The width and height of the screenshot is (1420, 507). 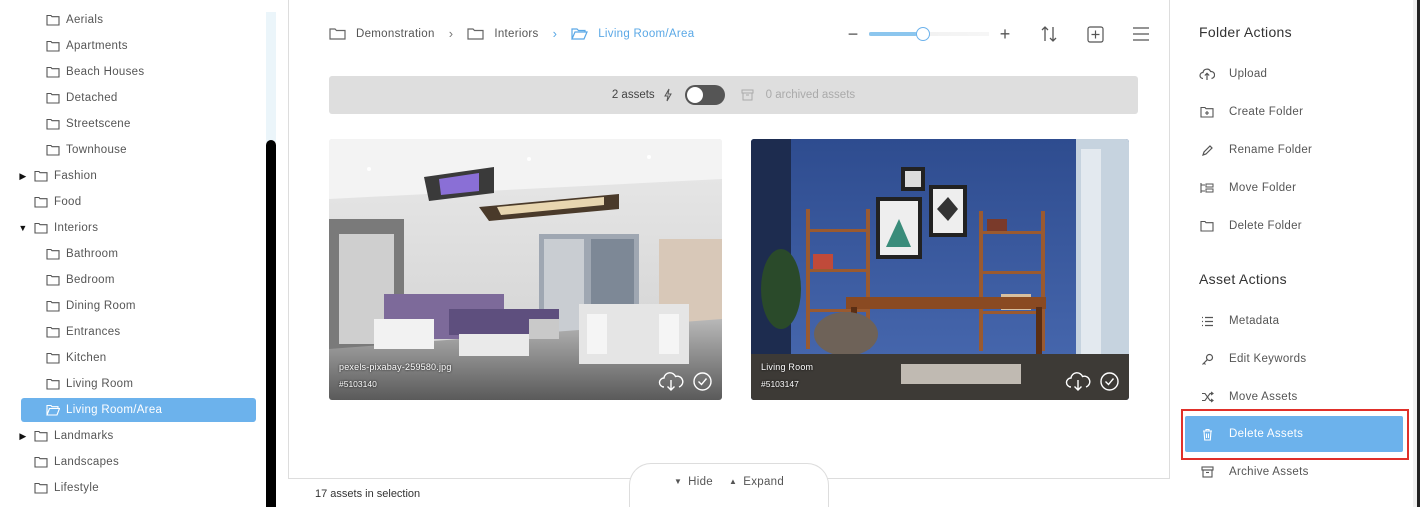 What do you see at coordinates (1294, 226) in the screenshot?
I see `delete-folder-button: Delete Folder` at bounding box center [1294, 226].